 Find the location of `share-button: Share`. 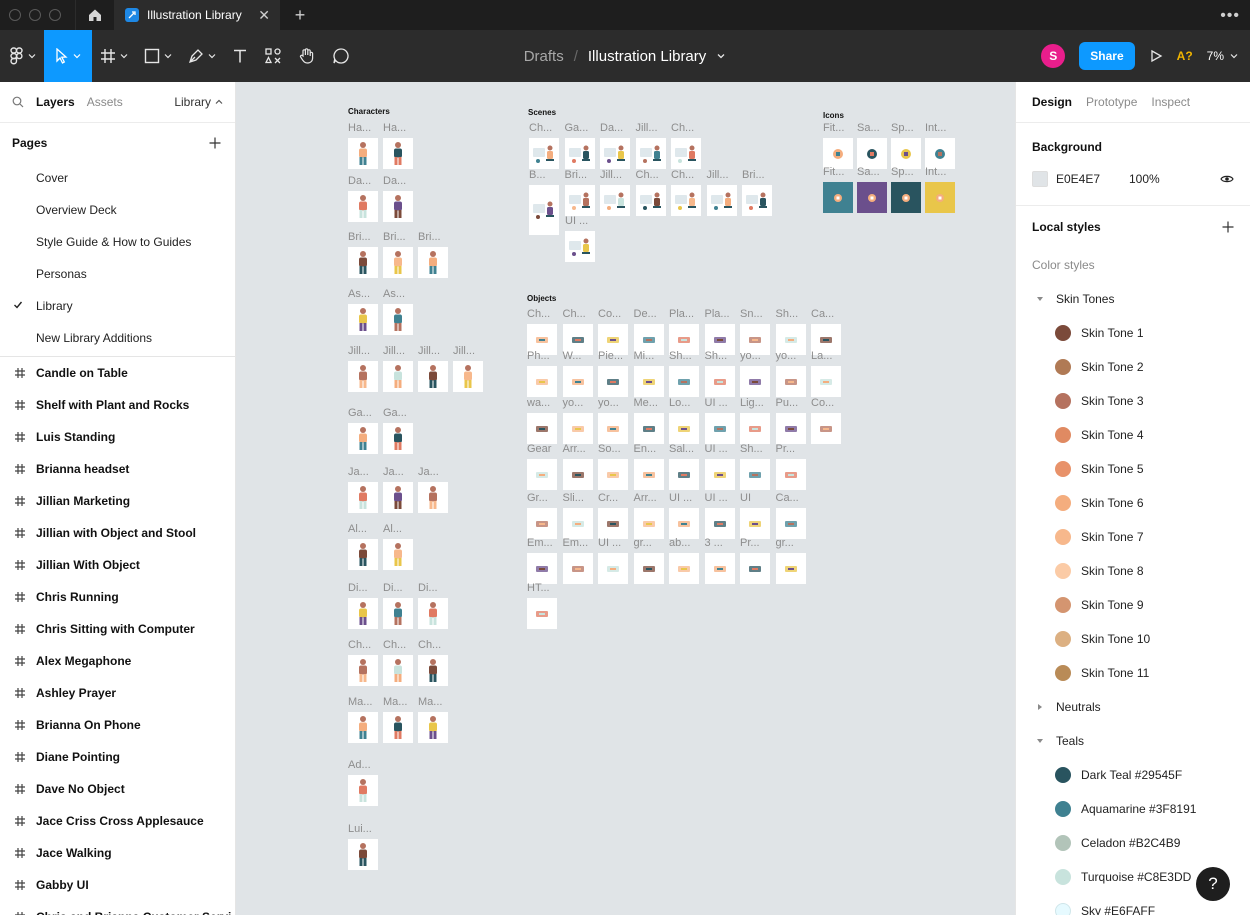

share-button: Share is located at coordinates (1107, 56).